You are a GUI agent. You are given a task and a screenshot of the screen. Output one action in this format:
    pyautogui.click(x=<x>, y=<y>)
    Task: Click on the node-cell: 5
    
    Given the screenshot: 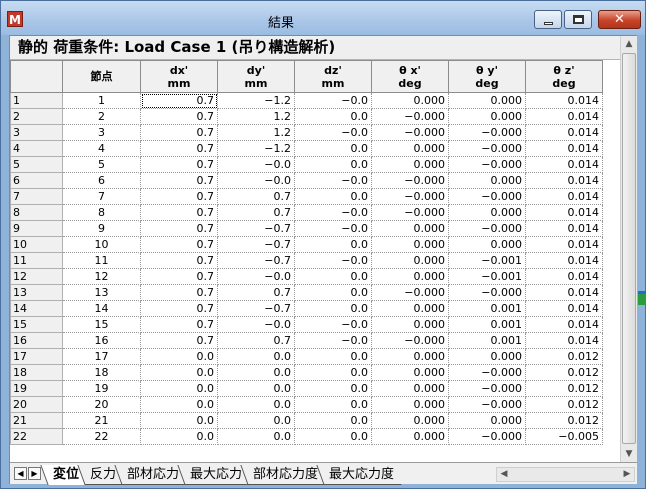 What is the action you would take?
    pyautogui.click(x=101, y=164)
    